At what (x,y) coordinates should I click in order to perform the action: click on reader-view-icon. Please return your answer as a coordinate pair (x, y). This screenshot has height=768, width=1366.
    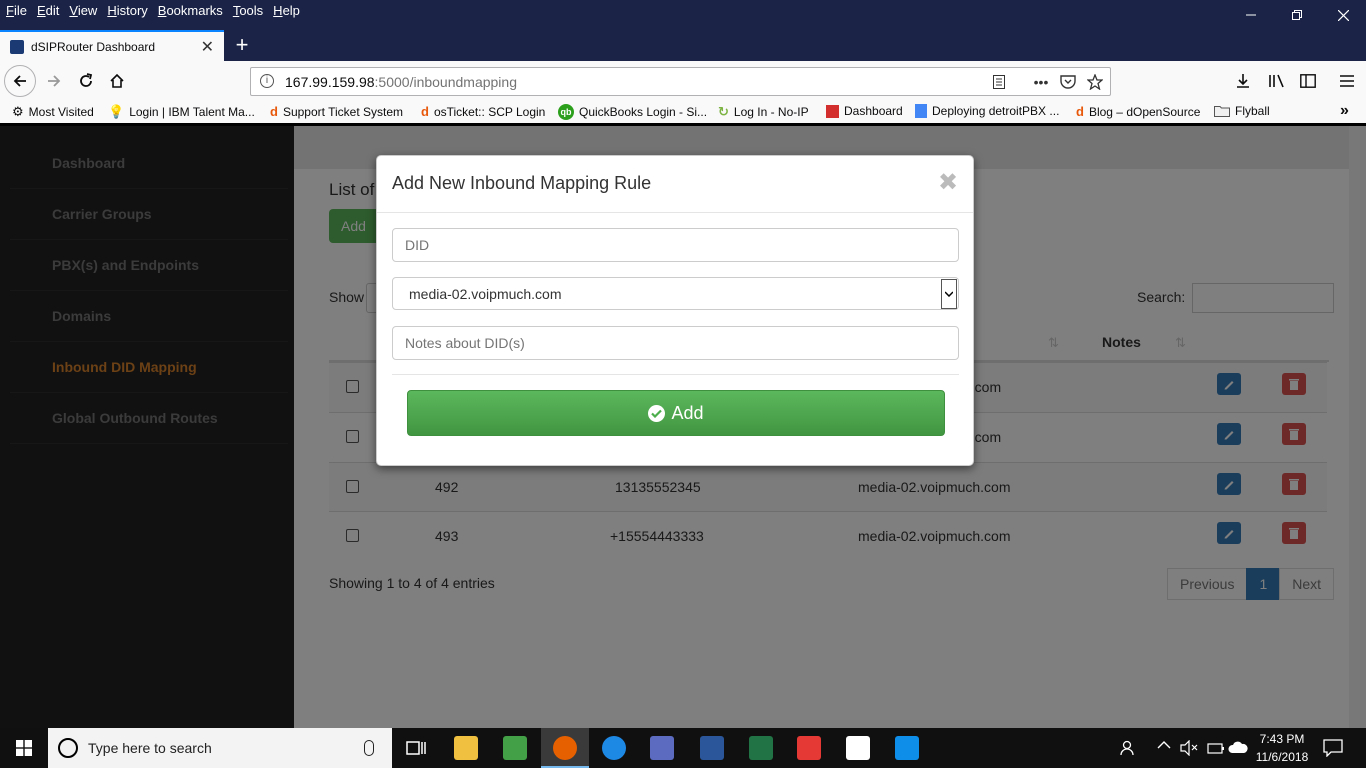
    Looking at the image, I should click on (999, 82).